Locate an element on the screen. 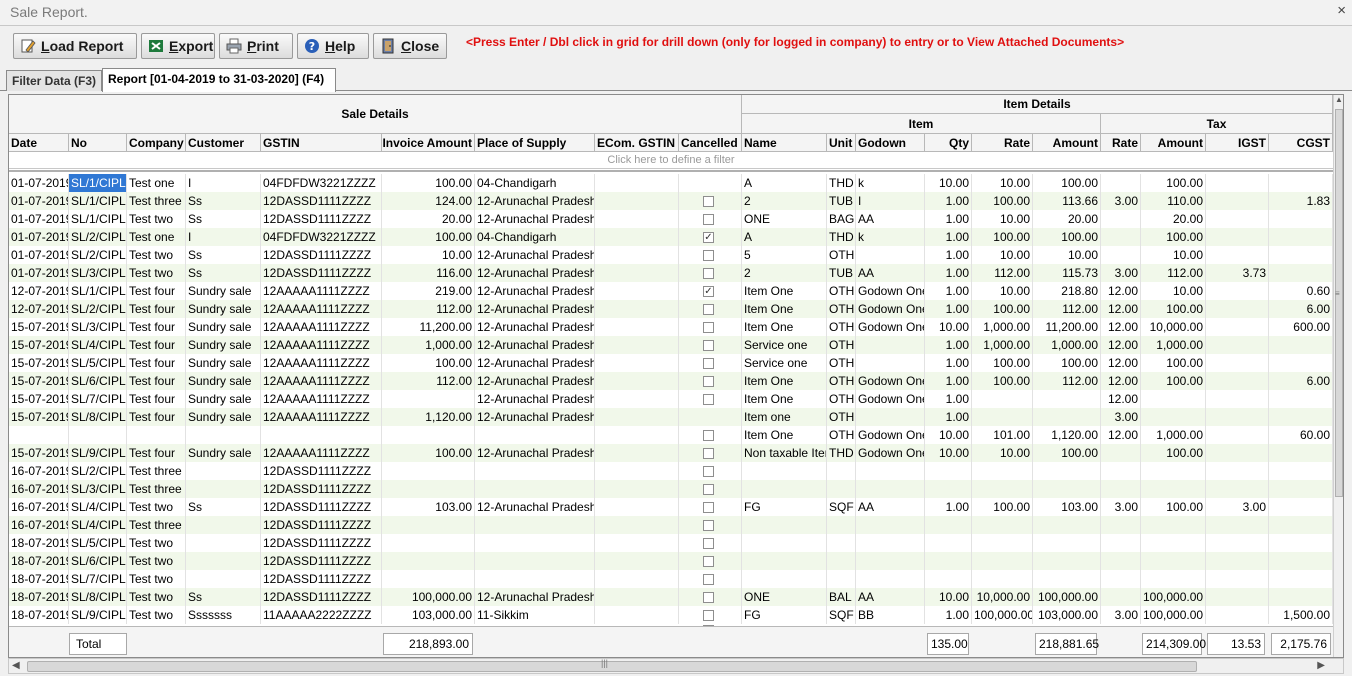  vertical-scroll-thumb is located at coordinates (1339, 303).